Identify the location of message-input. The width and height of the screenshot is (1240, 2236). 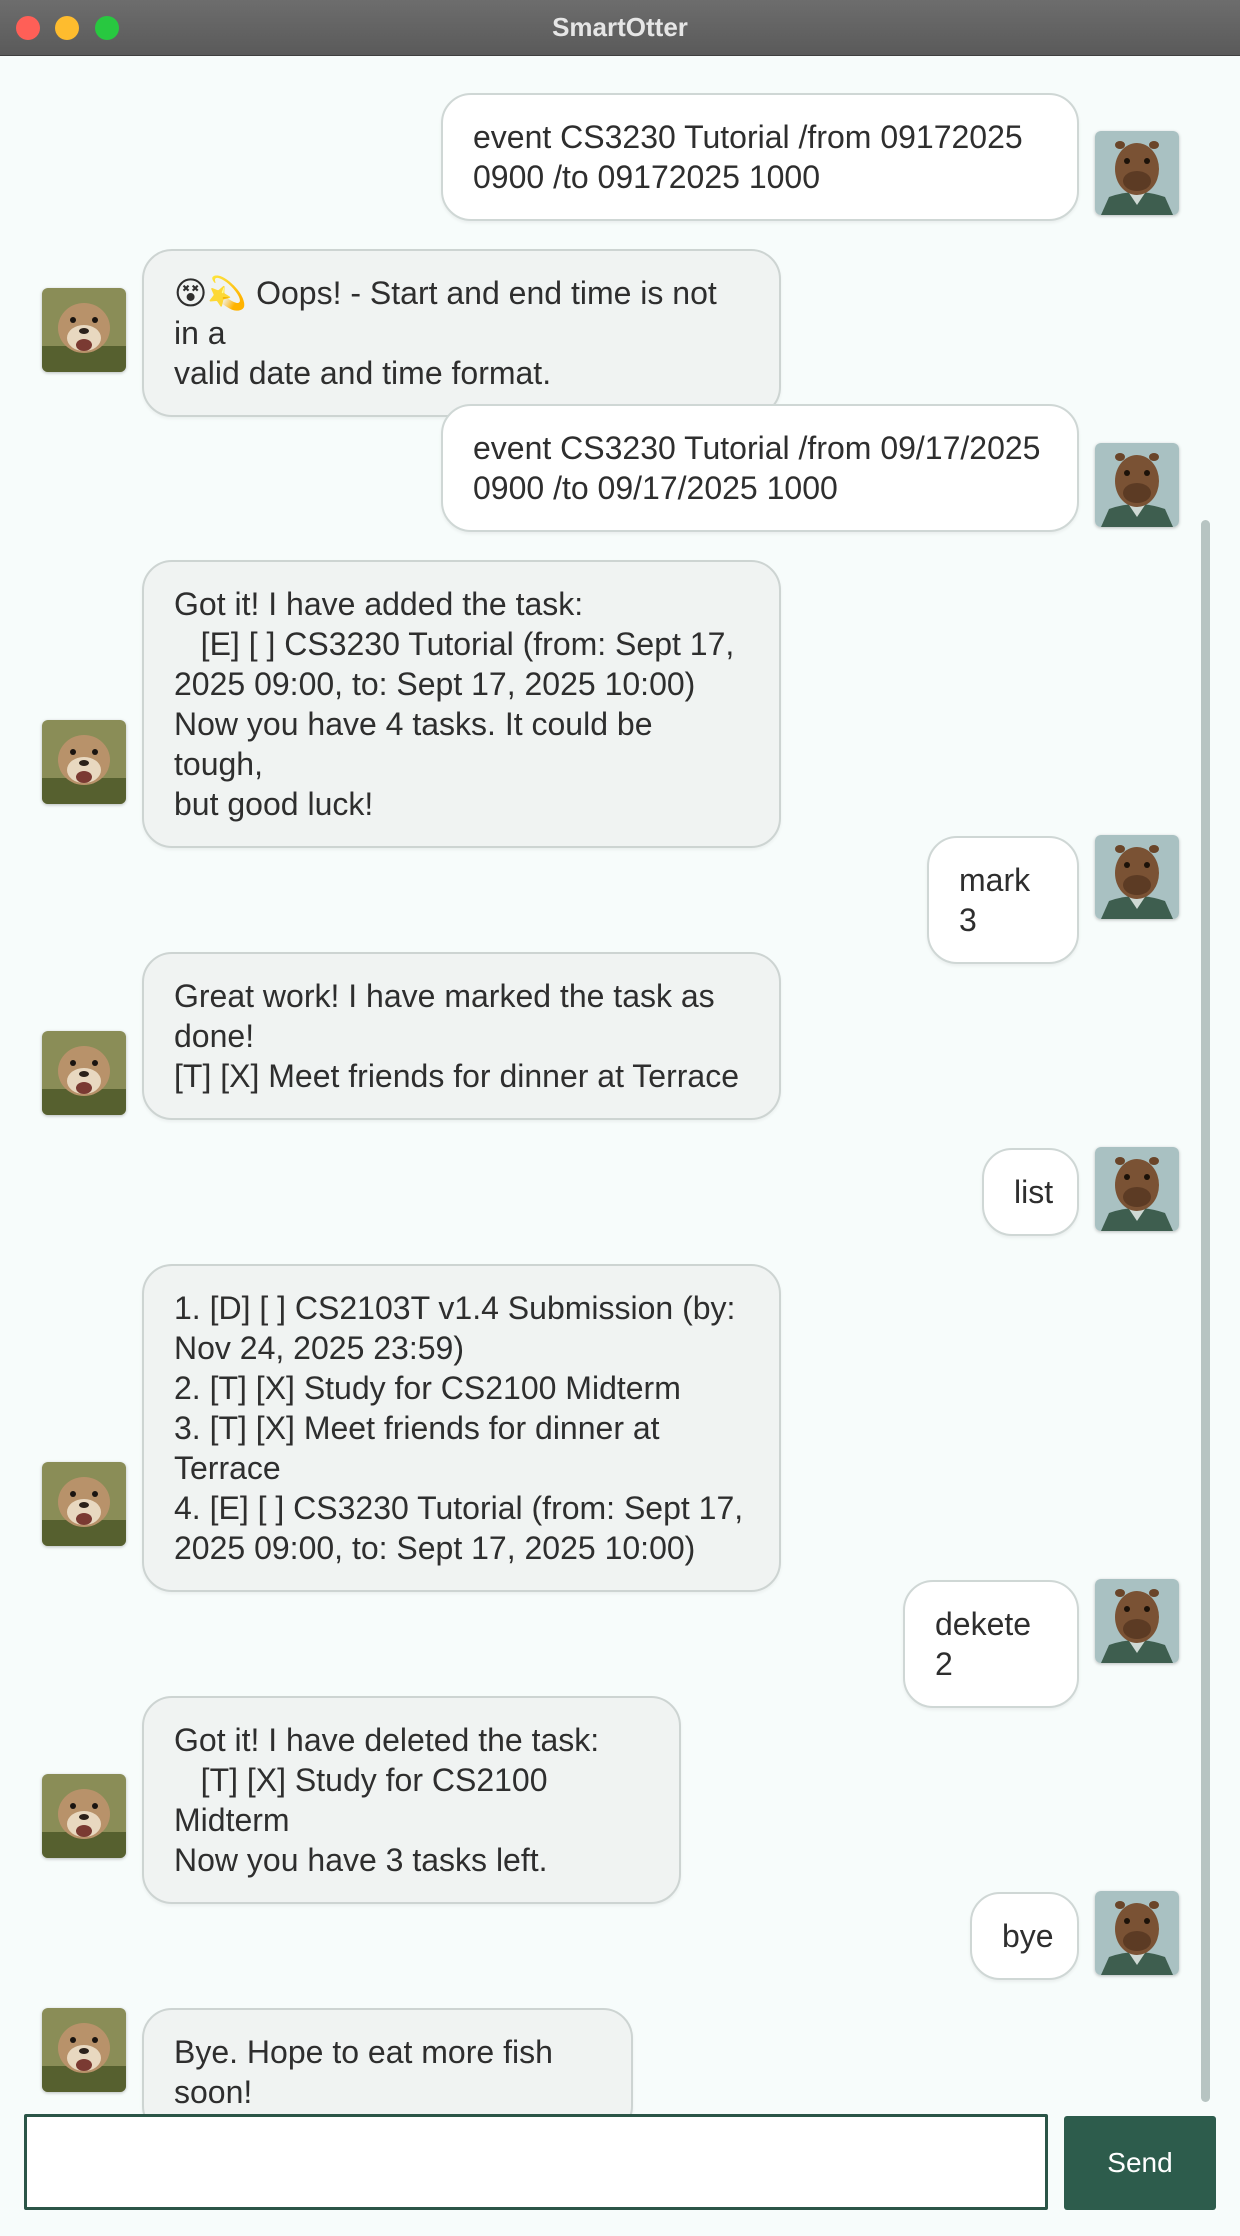
(536, 2162).